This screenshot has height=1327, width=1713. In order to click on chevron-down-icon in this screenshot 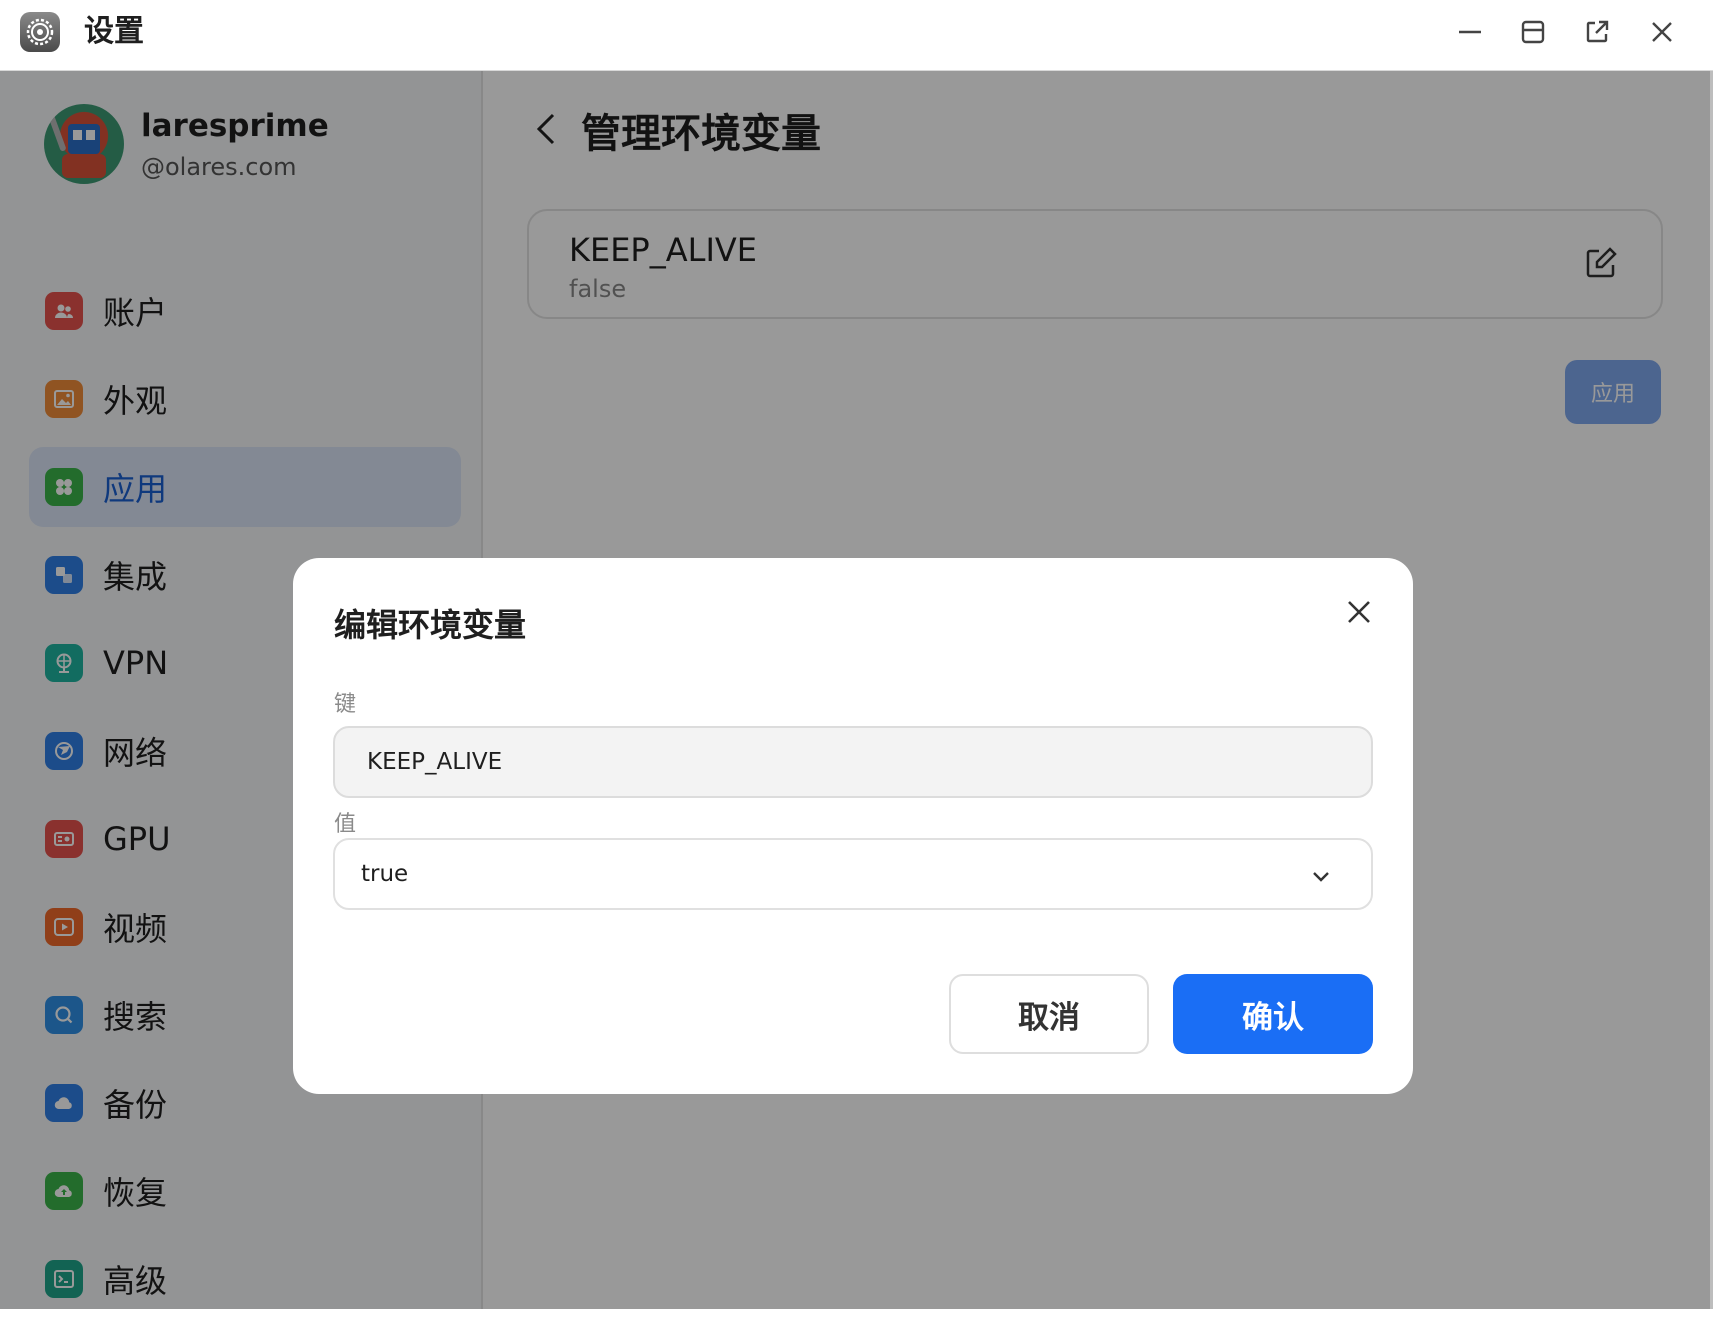, I will do `click(1321, 876)`.